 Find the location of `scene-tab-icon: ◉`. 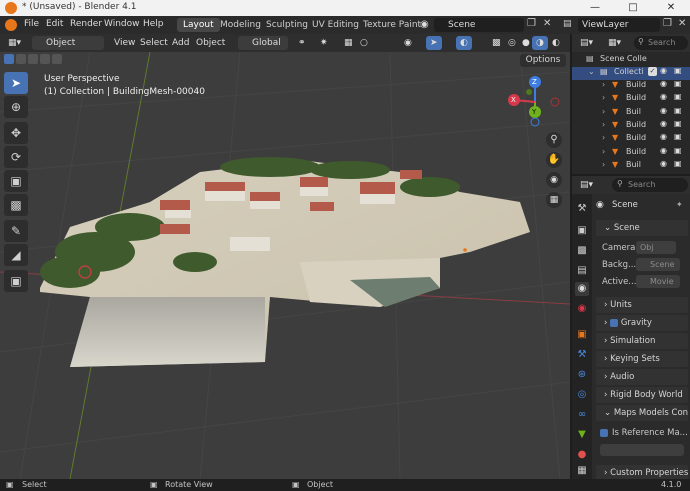

scene-tab-icon: ◉ is located at coordinates (582, 289).